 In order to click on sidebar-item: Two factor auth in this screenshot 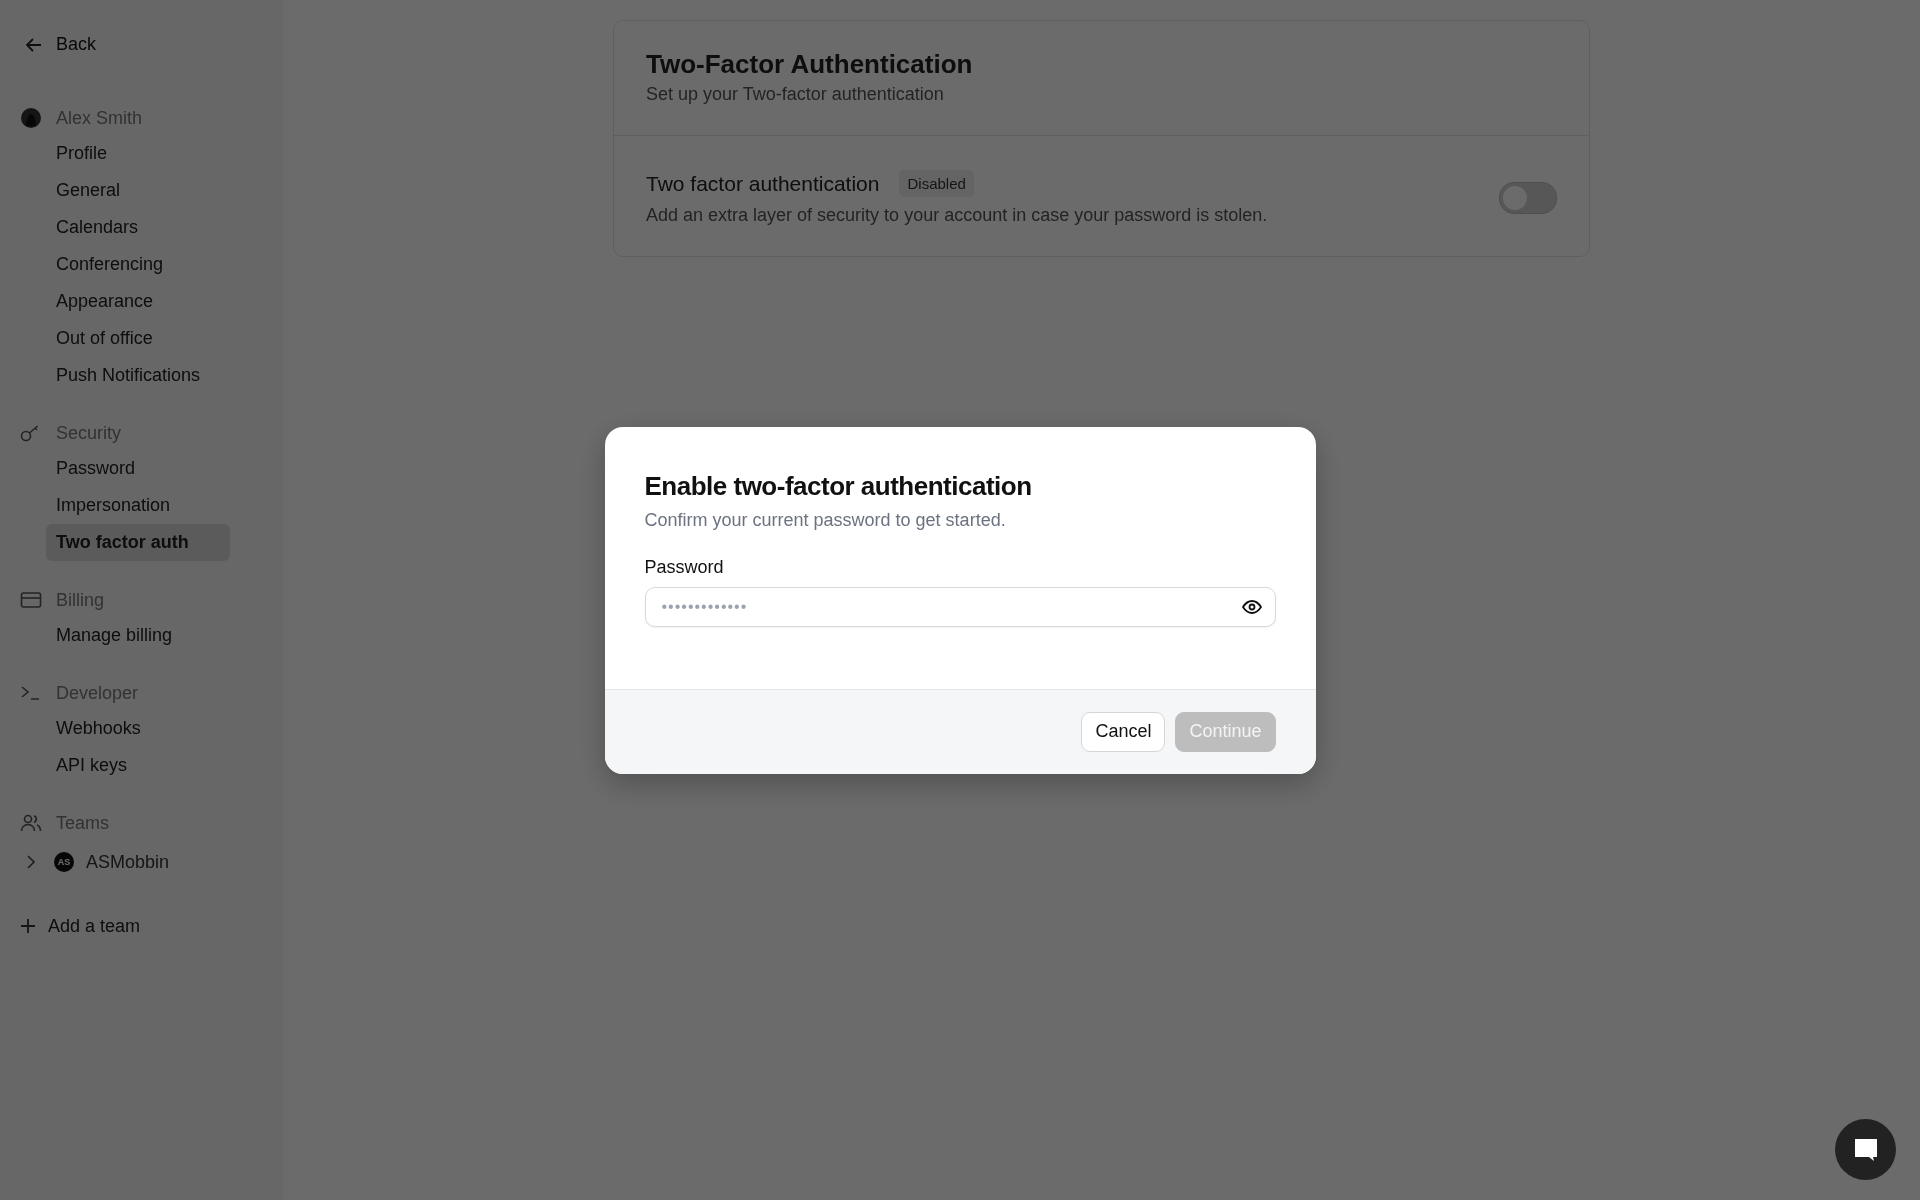, I will do `click(138, 542)`.